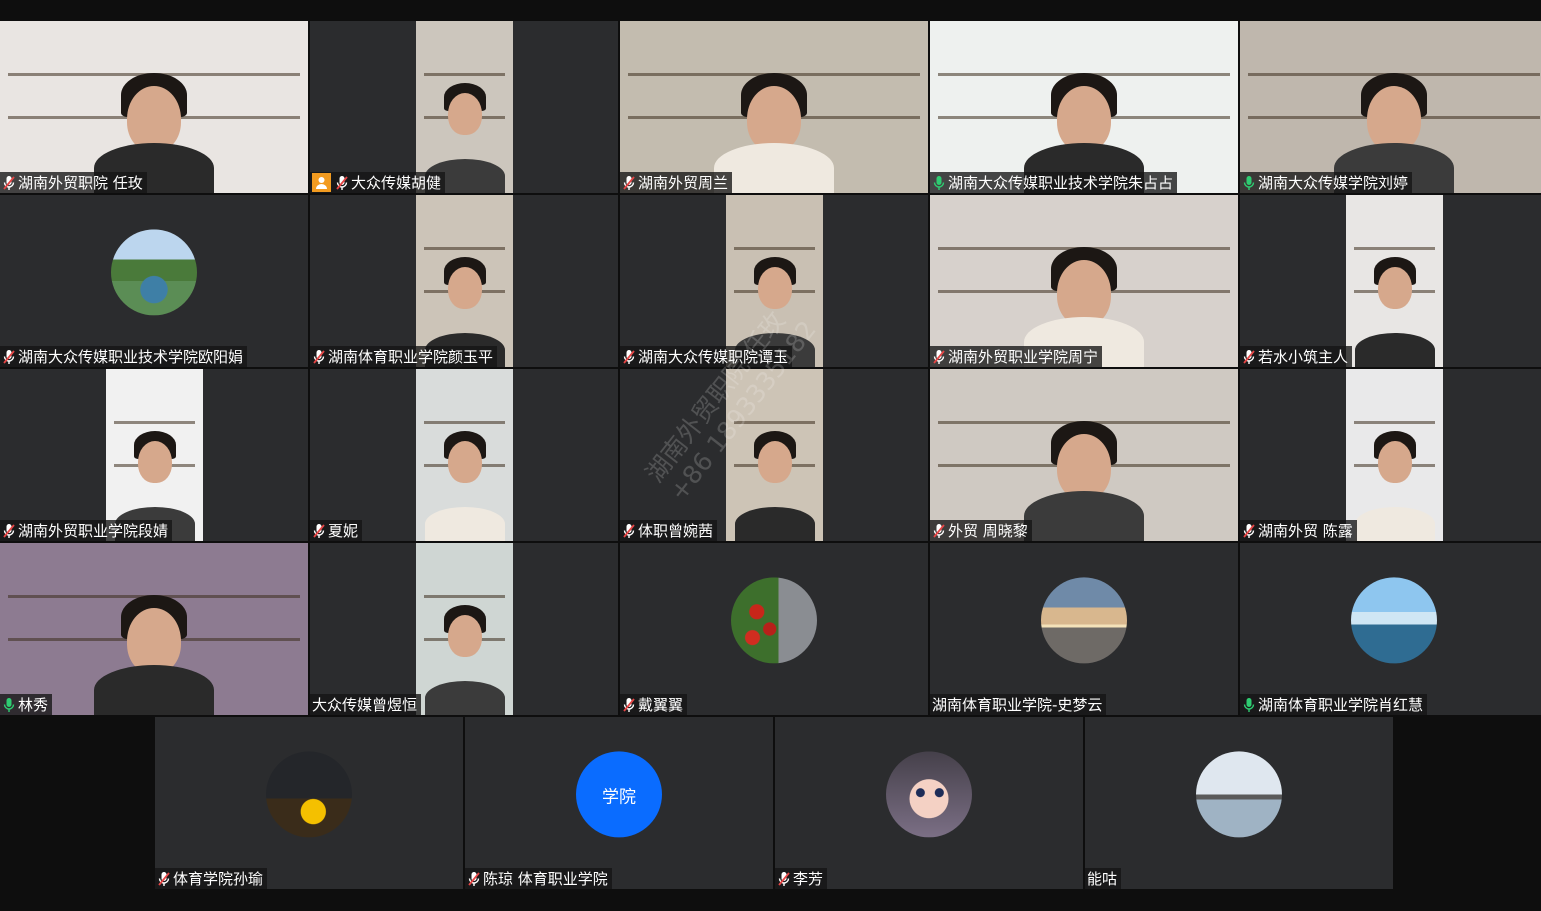 The image size is (1541, 911). I want to click on participant-tile: 湖南大众传媒职业技术学院朱占占, so click(1084, 107).